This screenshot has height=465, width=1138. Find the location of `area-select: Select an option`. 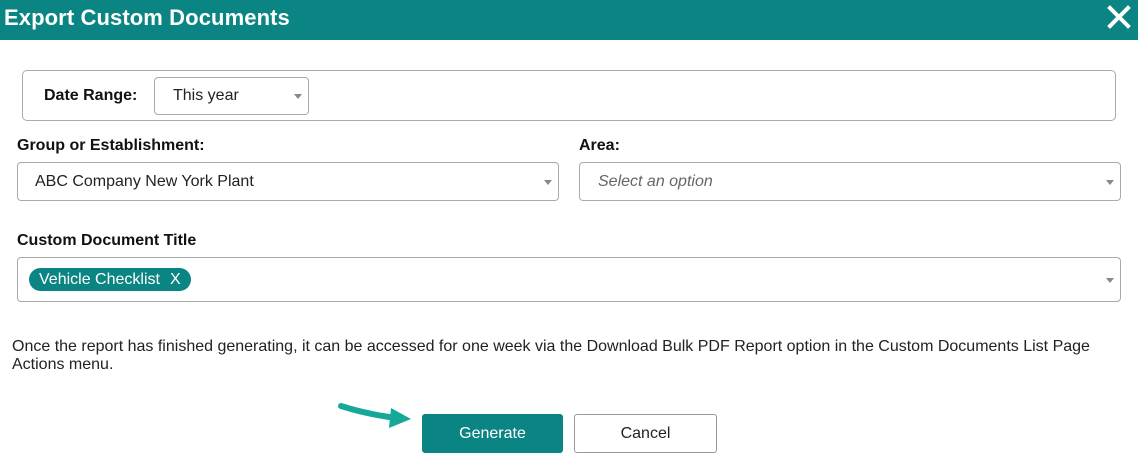

area-select: Select an option is located at coordinates (850, 181).